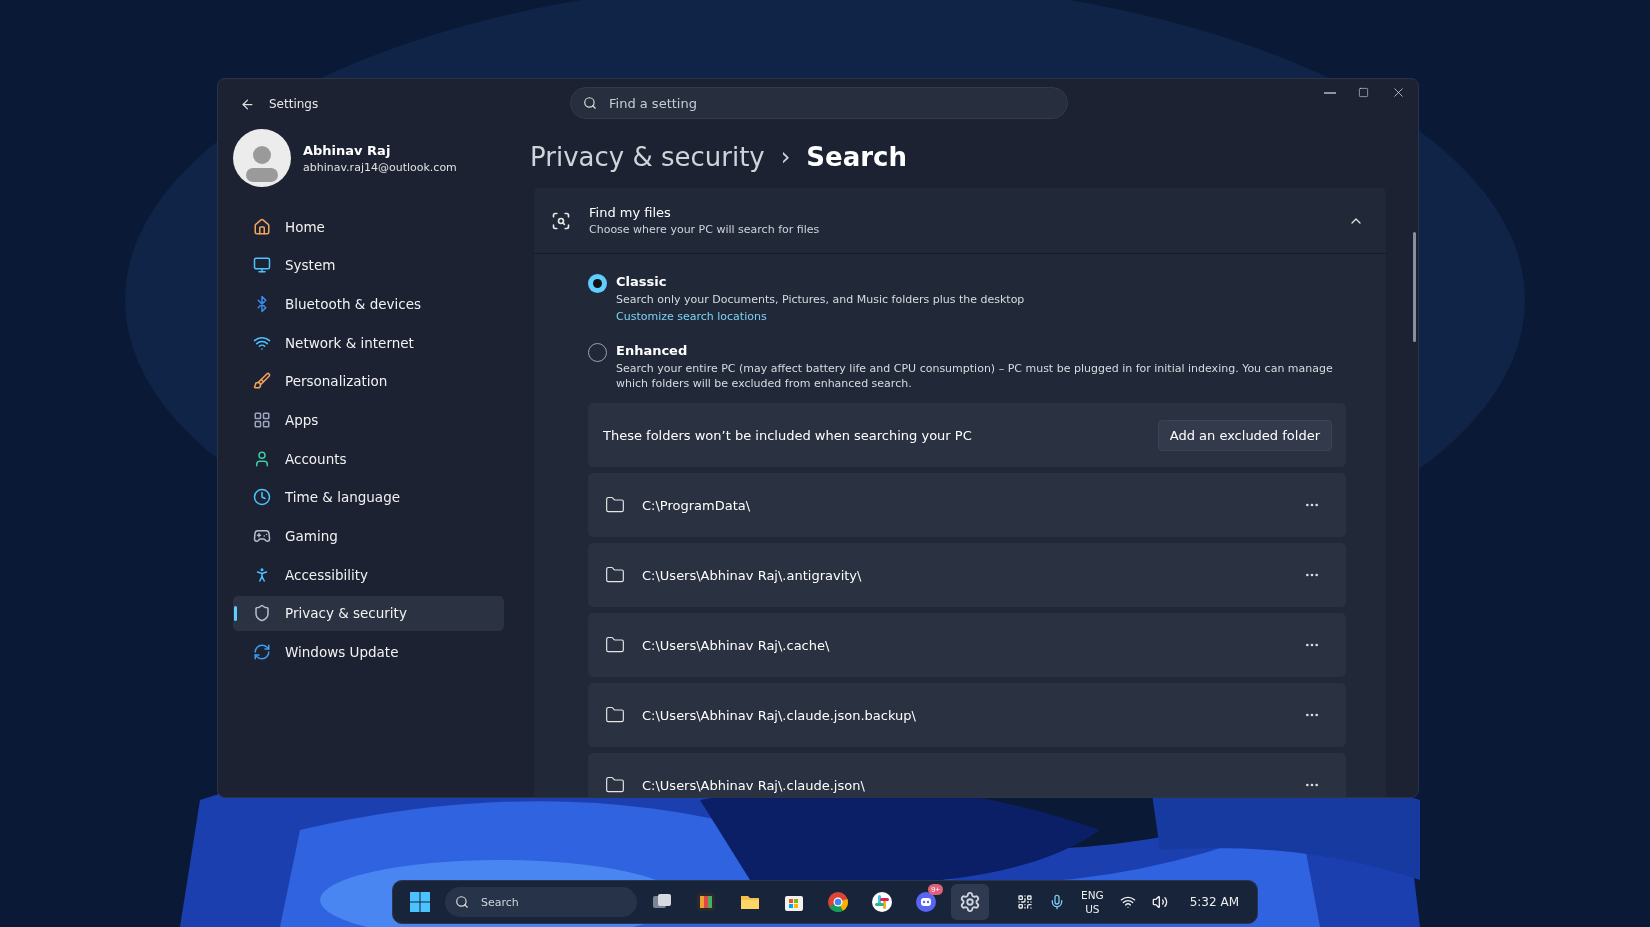  Describe the element at coordinates (294, 104) in the screenshot. I see `window-title: Settings` at that location.